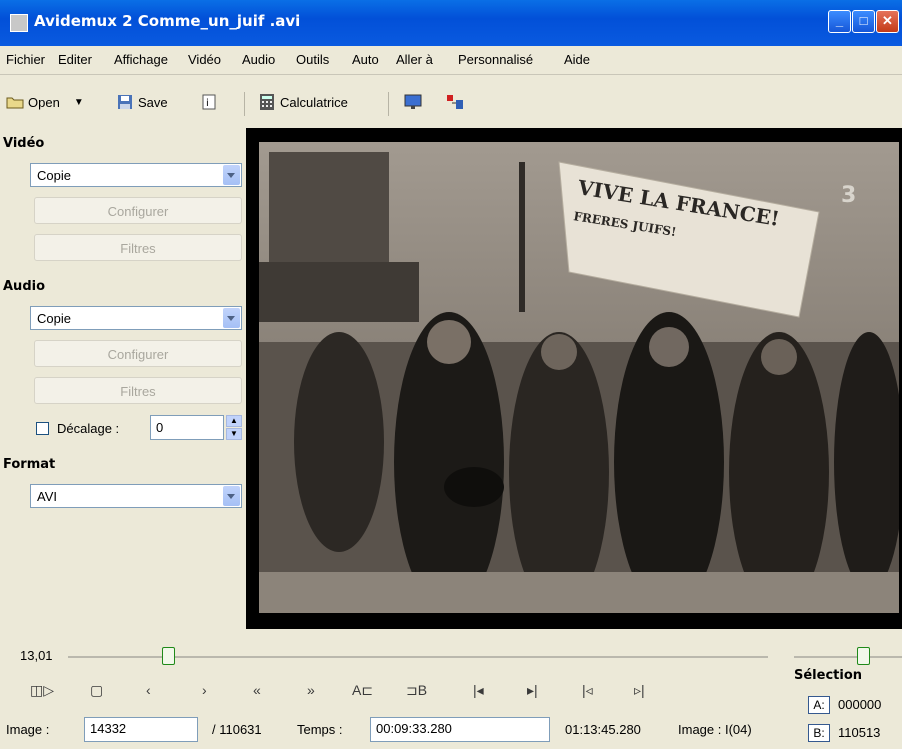  What do you see at coordinates (25, 59) in the screenshot?
I see `menu-fichier: Fichier` at bounding box center [25, 59].